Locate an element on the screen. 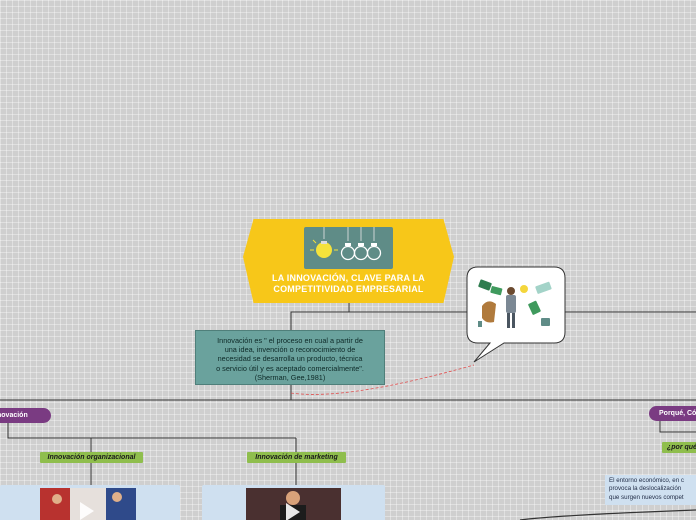  definition-line2: una idea, invención o reconocimiento de is located at coordinates (290, 350).